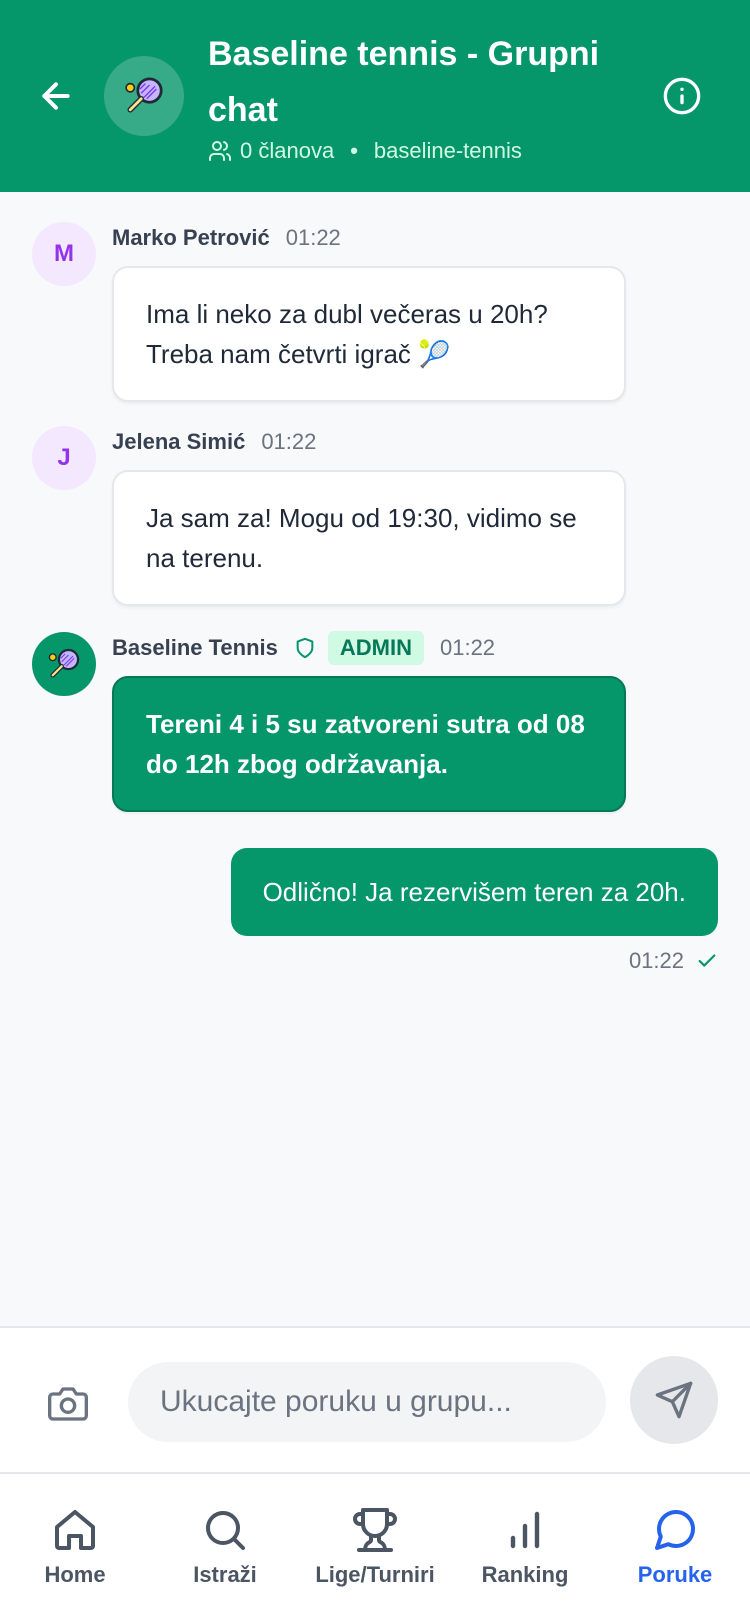 This screenshot has height=1624, width=750. I want to click on search-icon, so click(225, 1530).